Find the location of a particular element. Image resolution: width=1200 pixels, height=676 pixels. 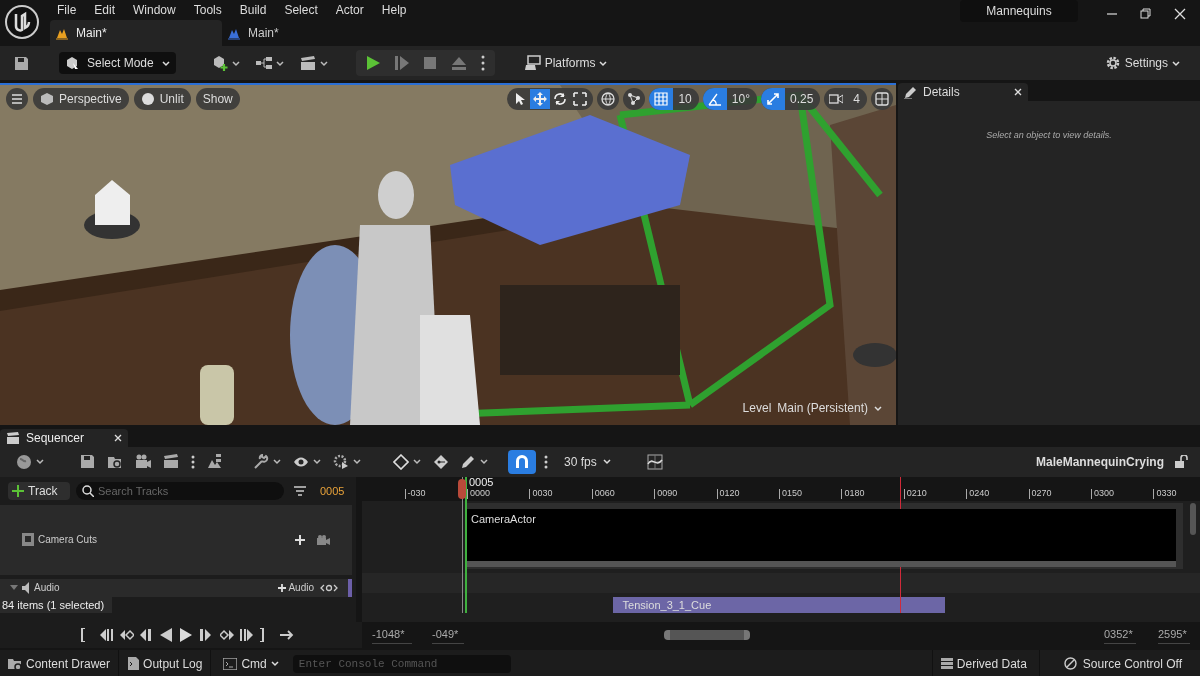

grid-icon is located at coordinates (661, 99).